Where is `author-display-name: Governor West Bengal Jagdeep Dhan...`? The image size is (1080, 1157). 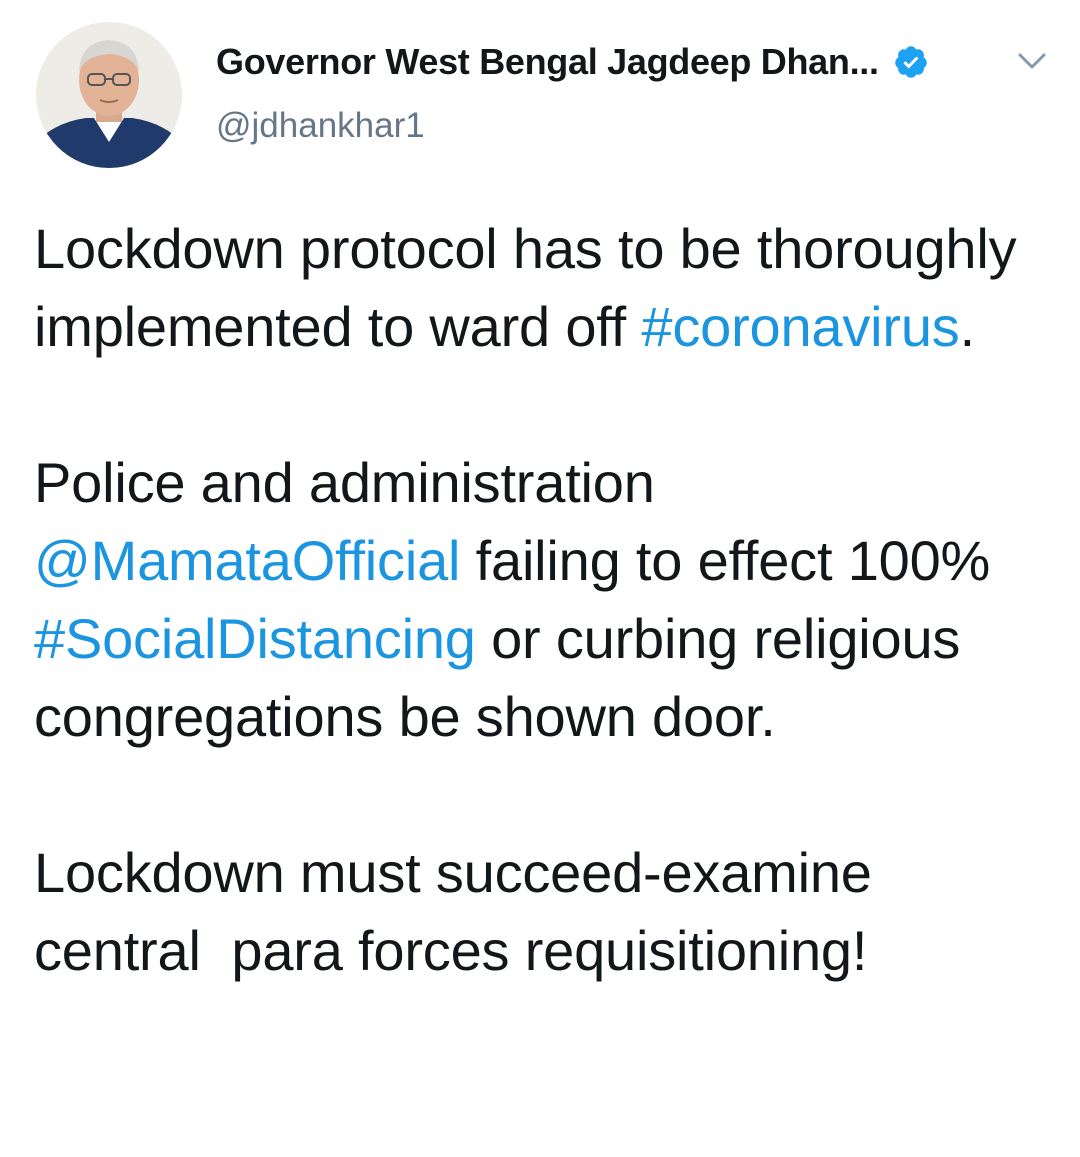 author-display-name: Governor West Bengal Jagdeep Dhan... is located at coordinates (547, 62).